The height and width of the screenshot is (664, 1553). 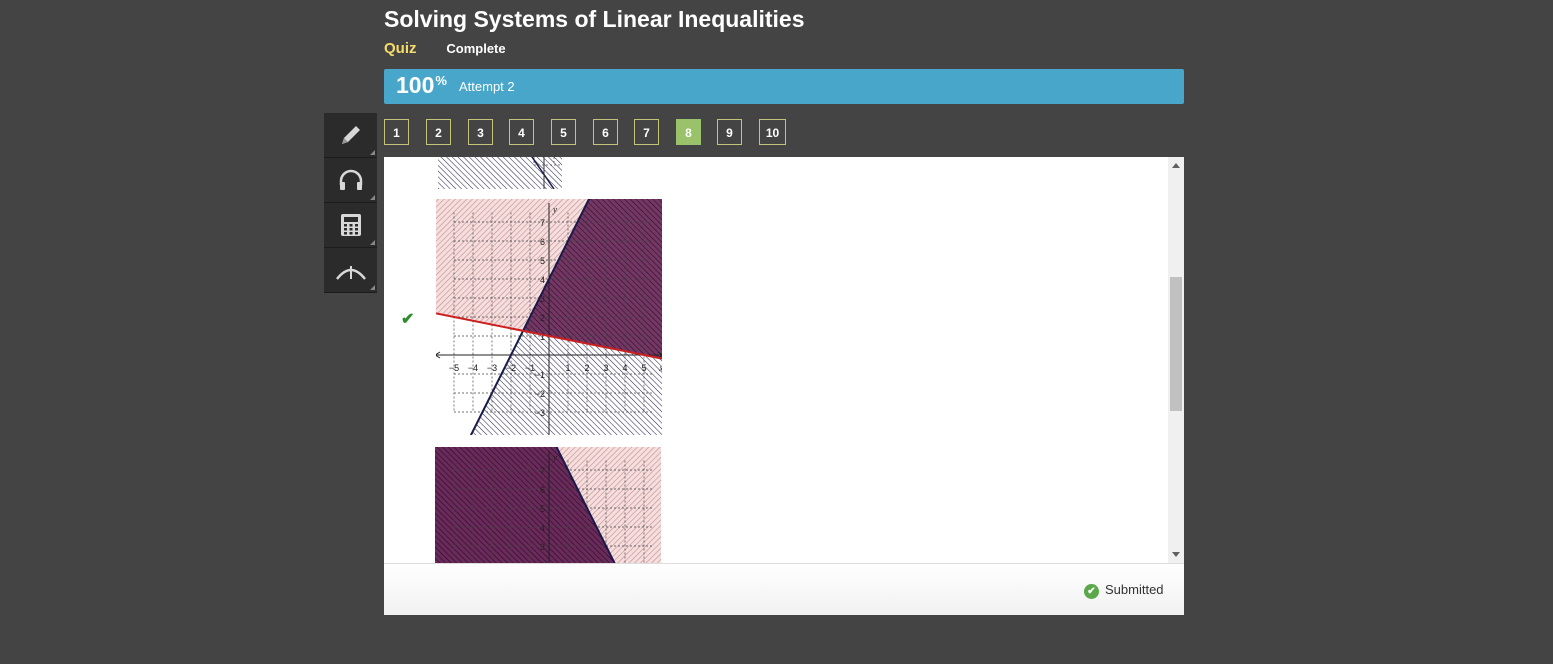 I want to click on y-tick-label: 3, so click(x=542, y=547).